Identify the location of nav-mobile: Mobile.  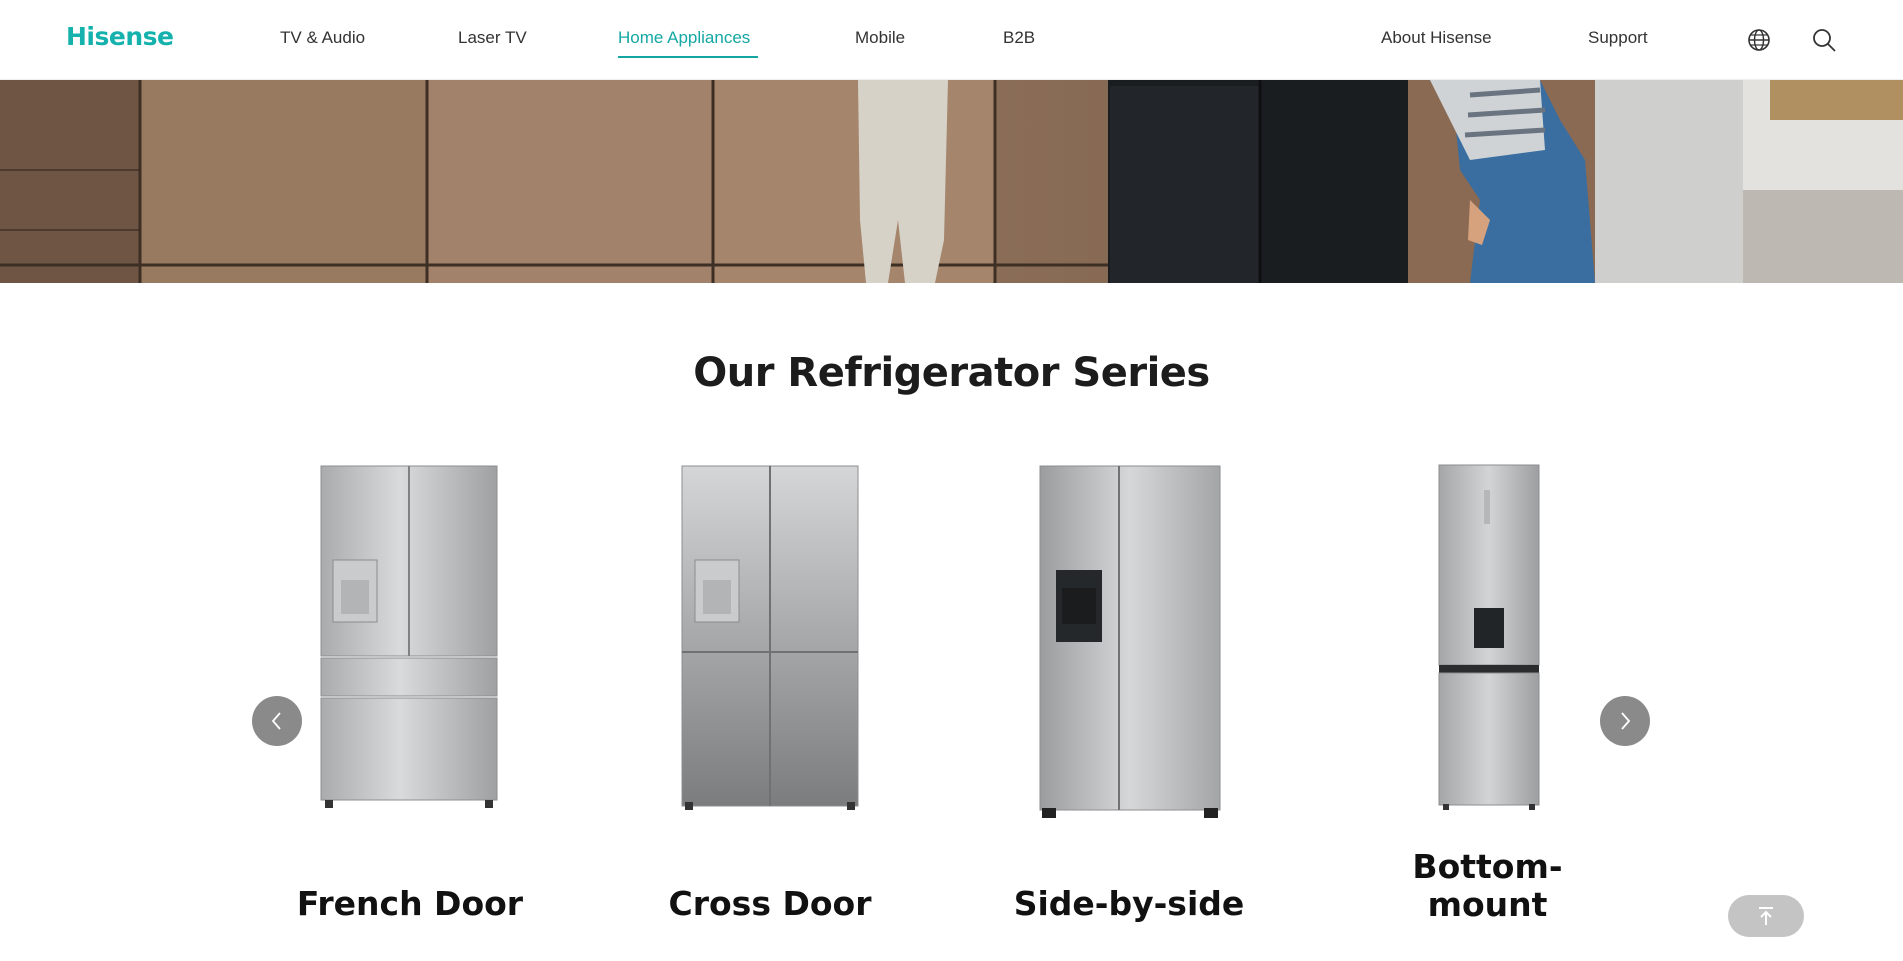
(880, 38).